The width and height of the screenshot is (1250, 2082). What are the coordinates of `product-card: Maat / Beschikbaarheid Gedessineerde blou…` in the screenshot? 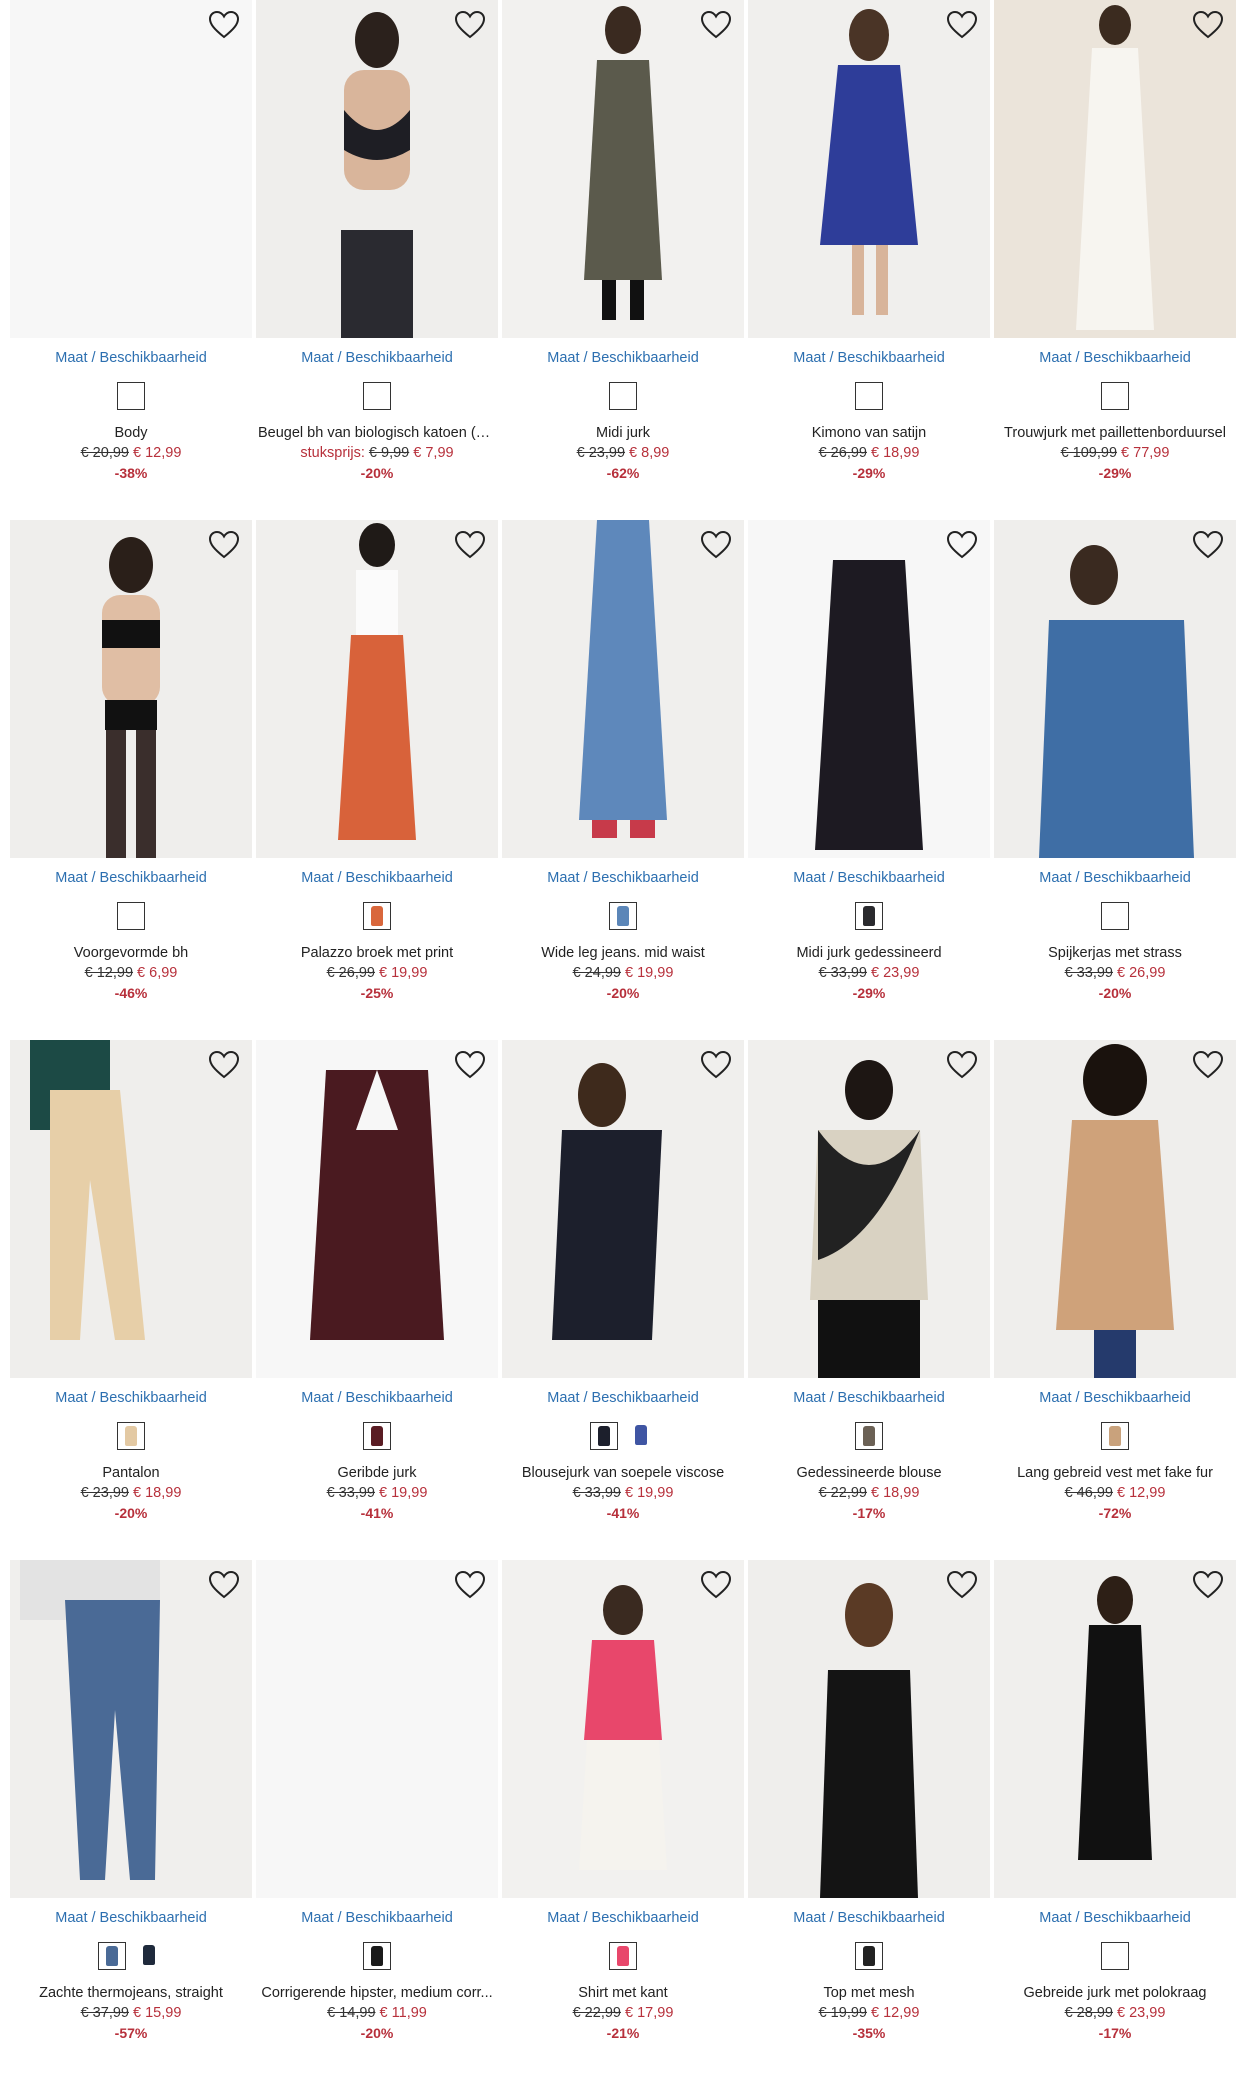 It's located at (869, 1300).